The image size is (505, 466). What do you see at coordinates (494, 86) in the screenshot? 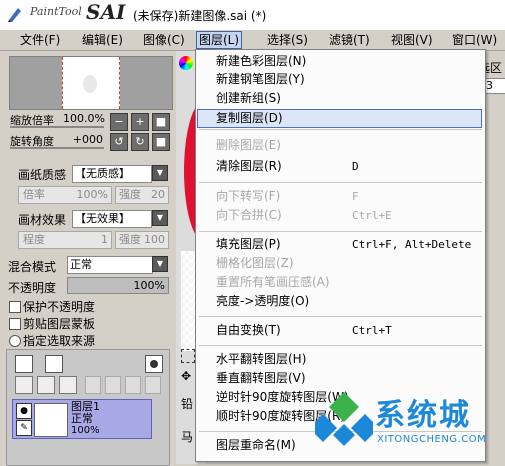
I see `selection-value-field: 3` at bounding box center [494, 86].